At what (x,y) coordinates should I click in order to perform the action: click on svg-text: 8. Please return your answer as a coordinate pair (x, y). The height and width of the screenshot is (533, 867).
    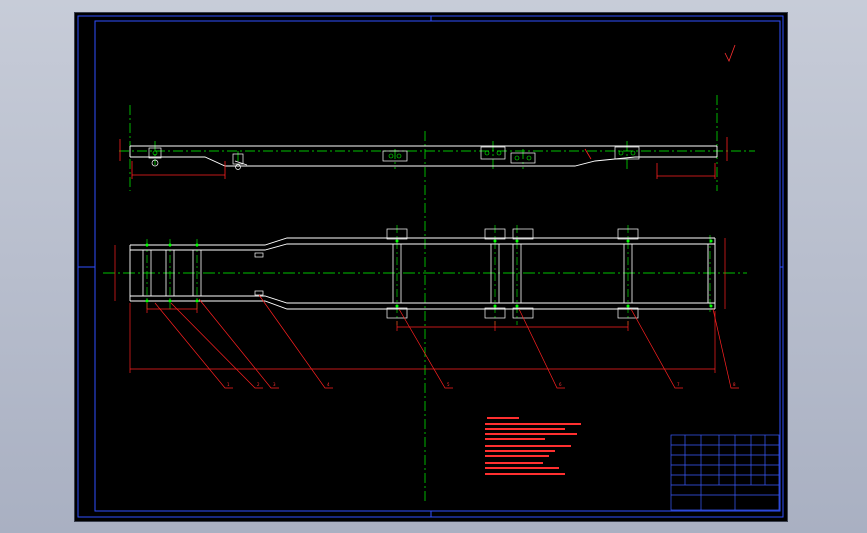
    Looking at the image, I should click on (734, 384).